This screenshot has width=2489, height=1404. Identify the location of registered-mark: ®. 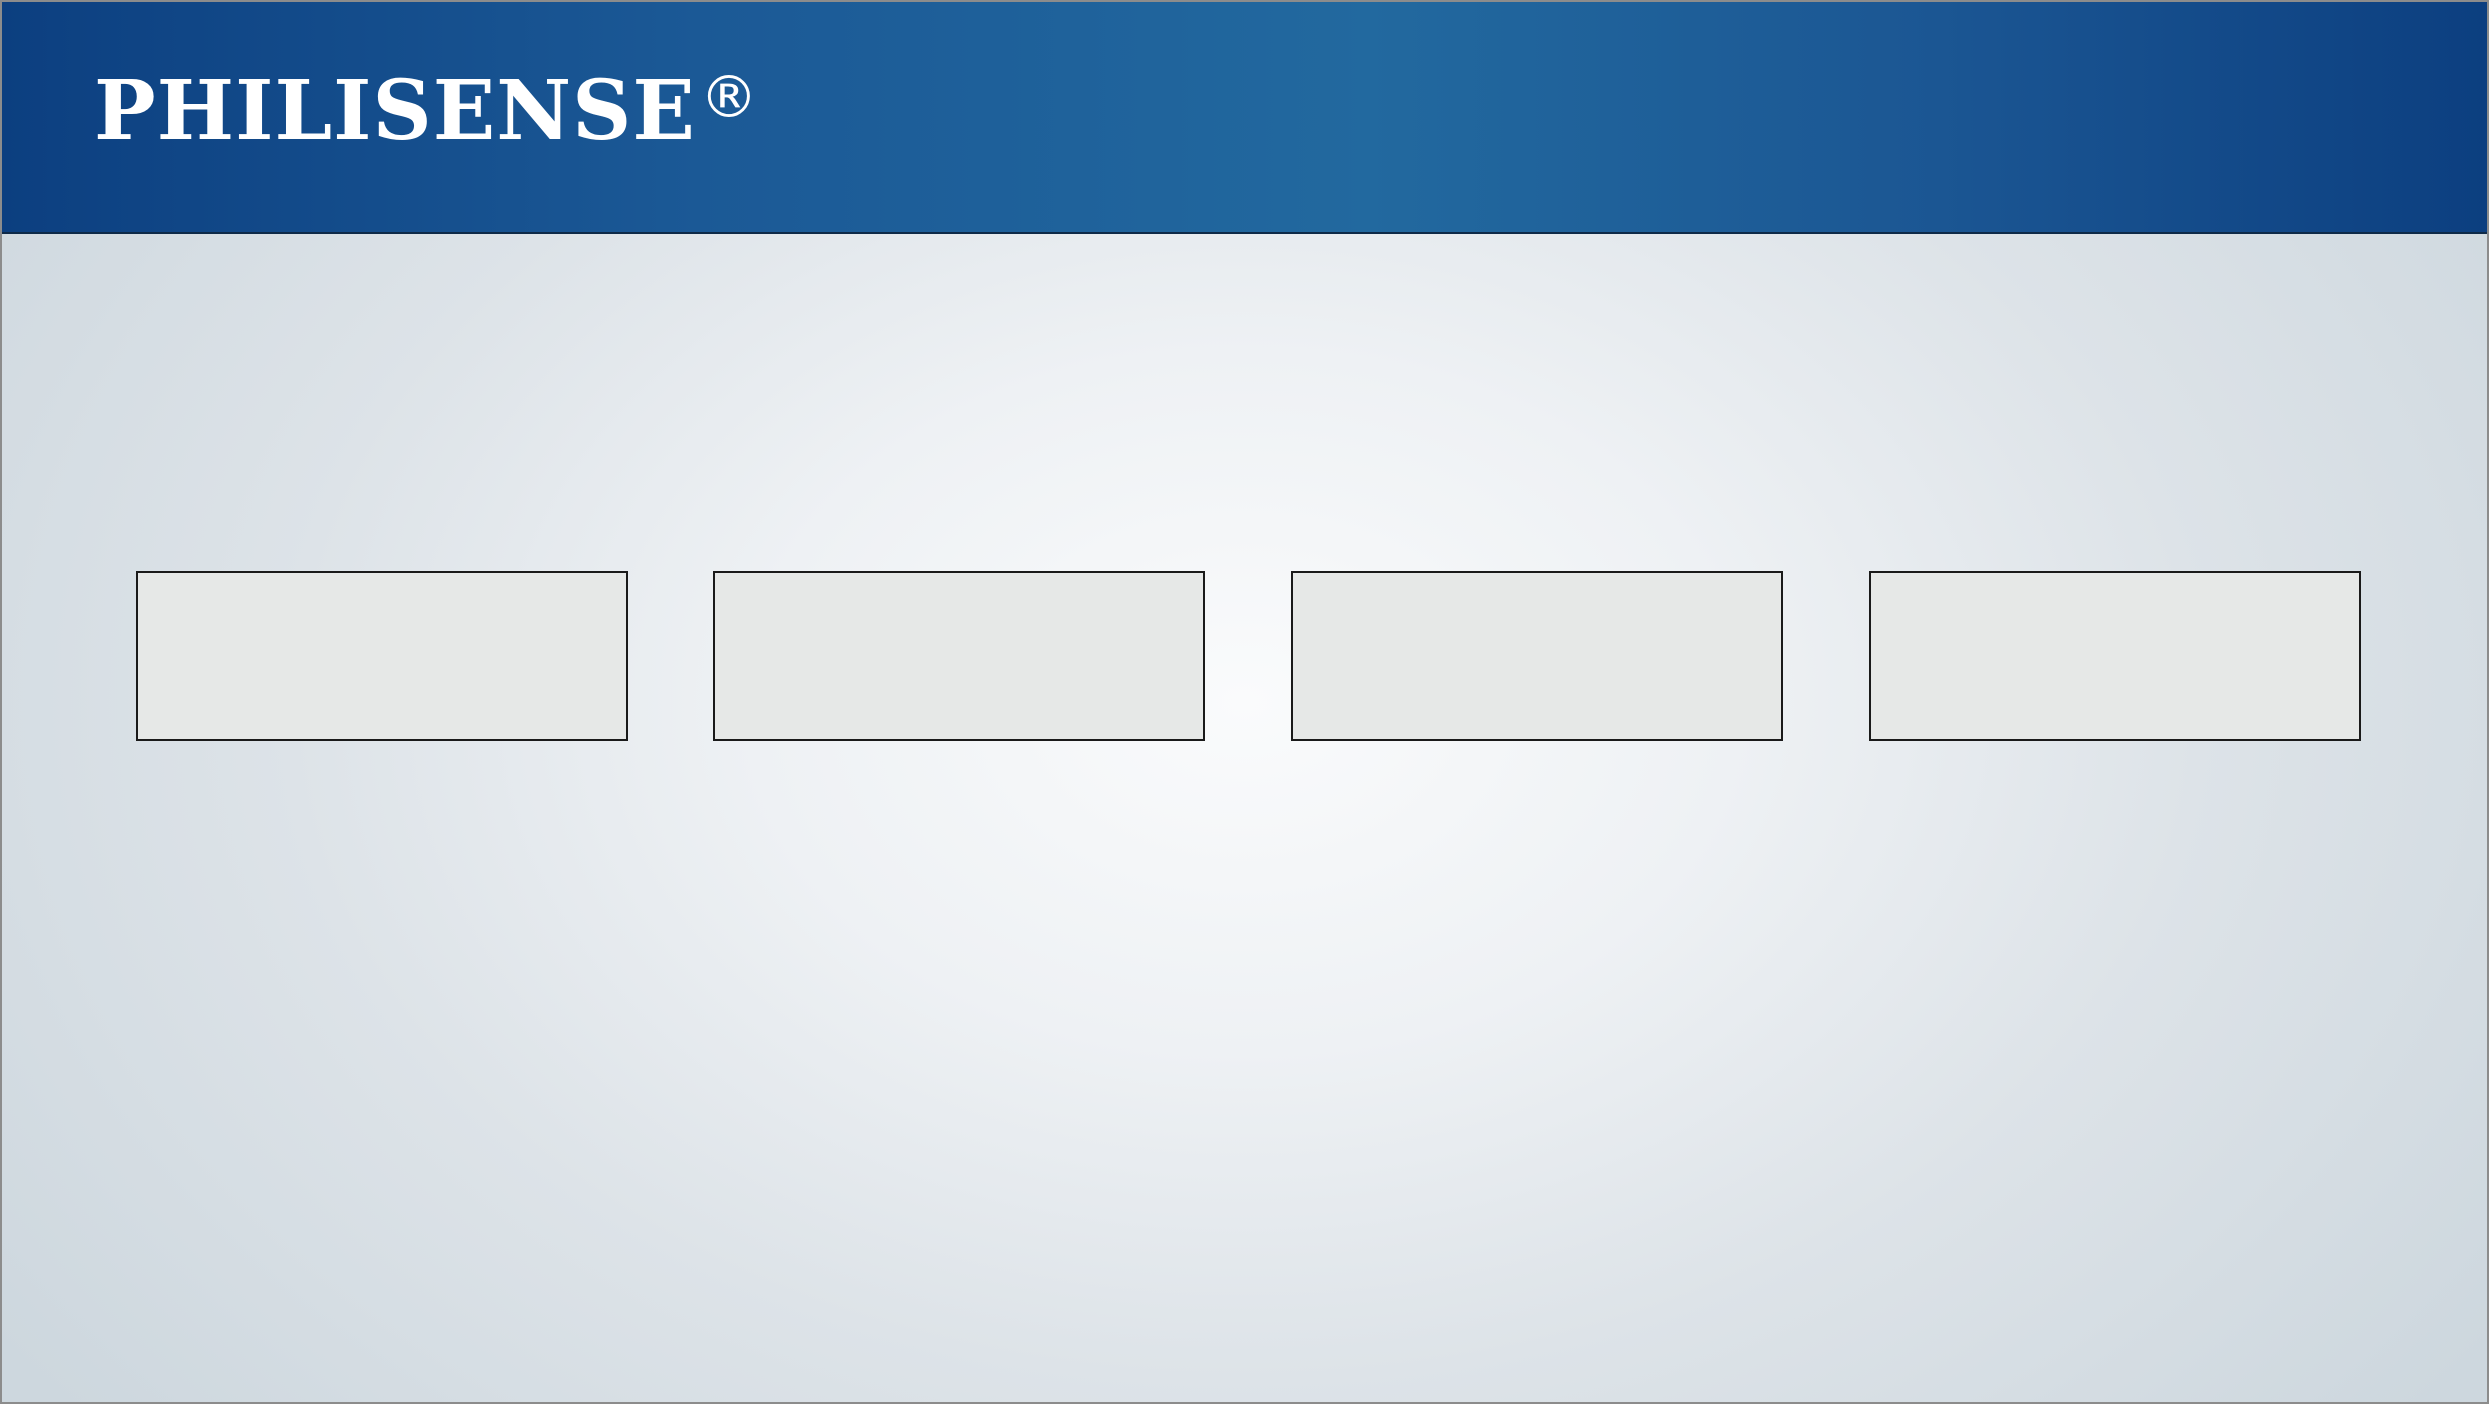
(729, 97).